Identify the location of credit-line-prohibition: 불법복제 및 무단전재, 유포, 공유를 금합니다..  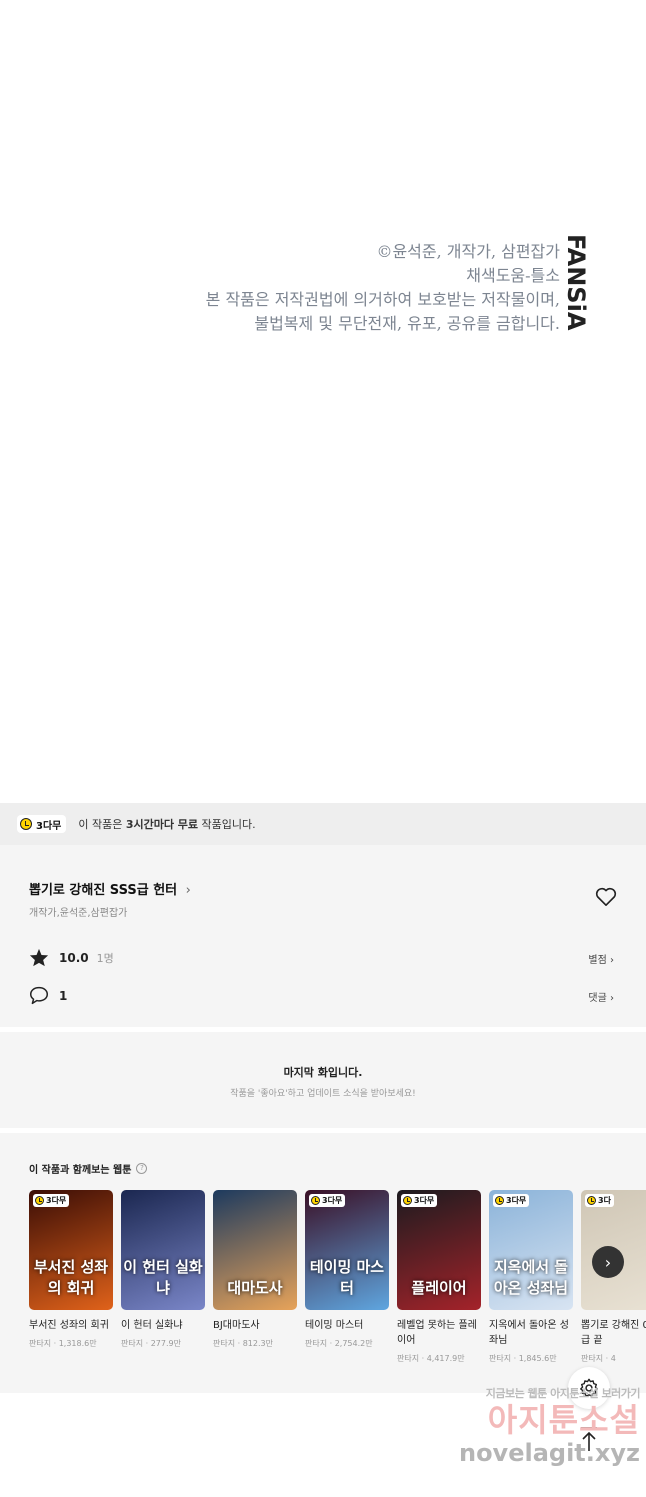
(407, 323).